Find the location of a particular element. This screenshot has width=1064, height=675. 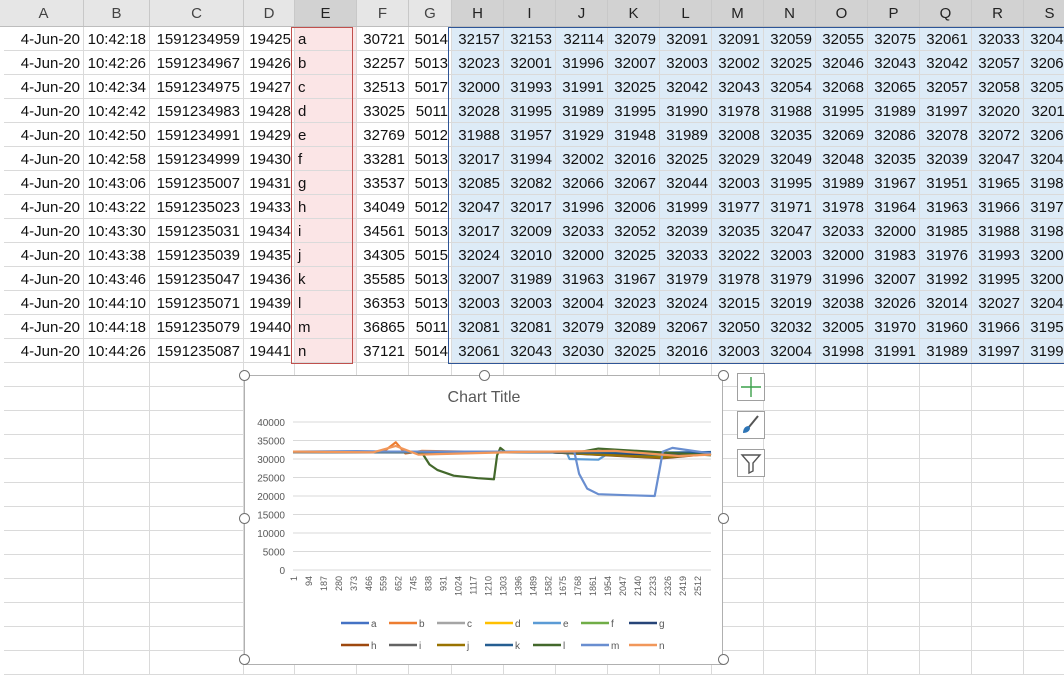

cell-n10: 32003 is located at coordinates (790, 255).